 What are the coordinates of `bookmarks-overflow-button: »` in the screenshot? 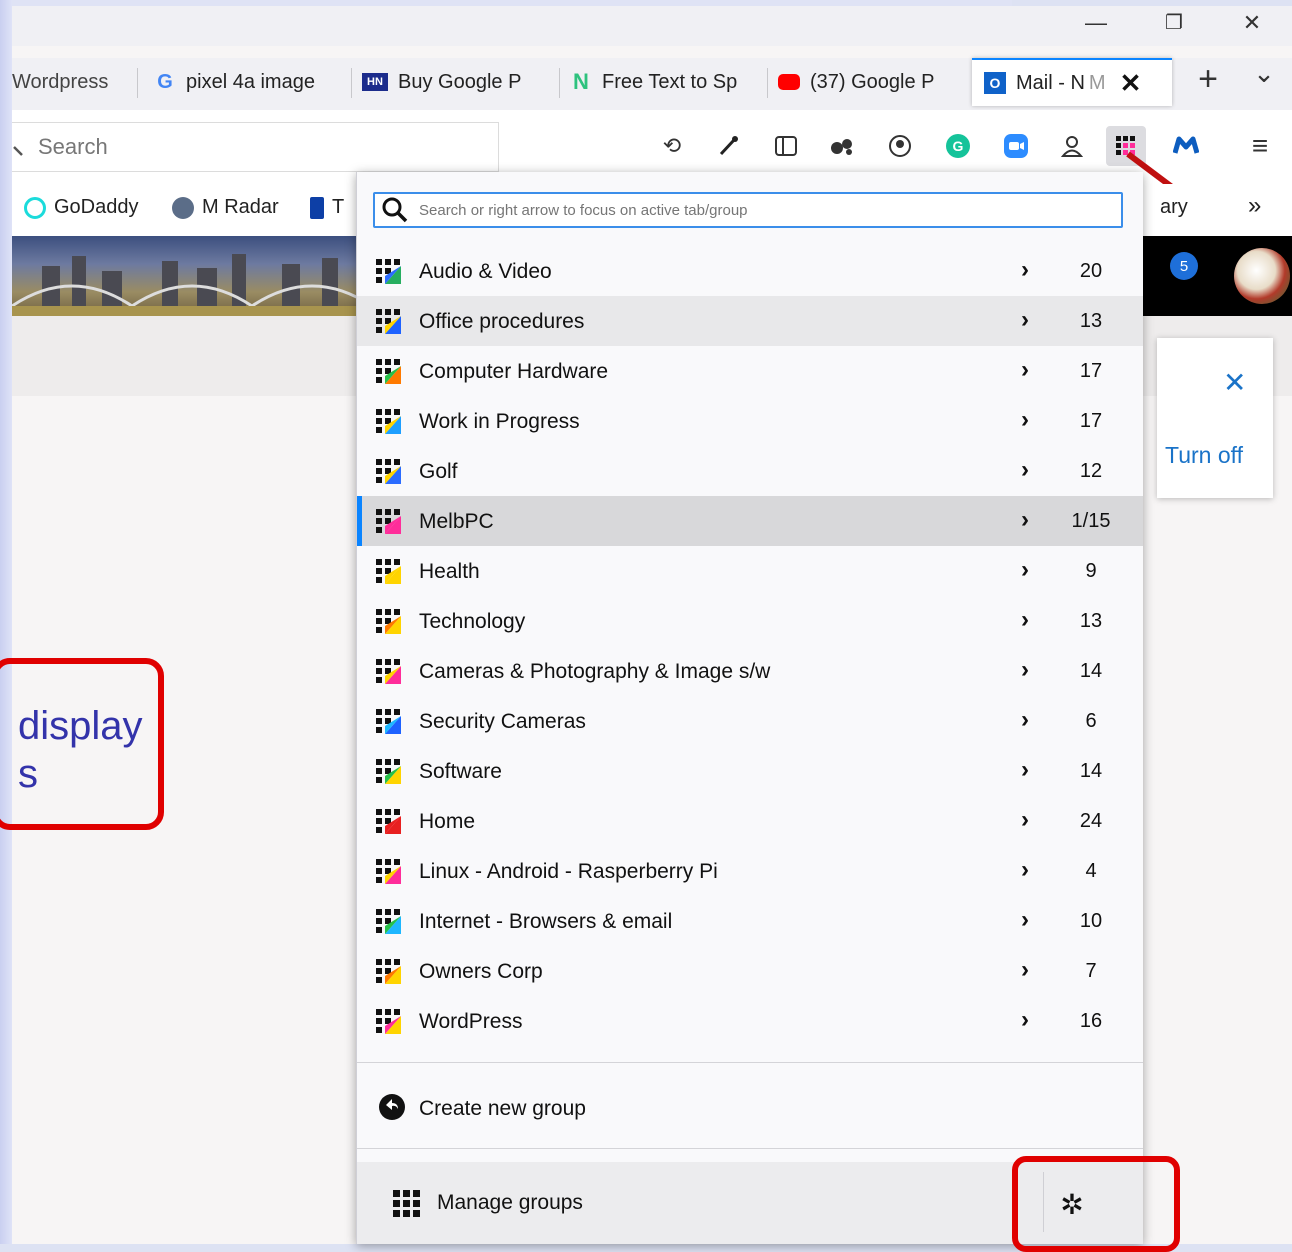 It's located at (1254, 206).